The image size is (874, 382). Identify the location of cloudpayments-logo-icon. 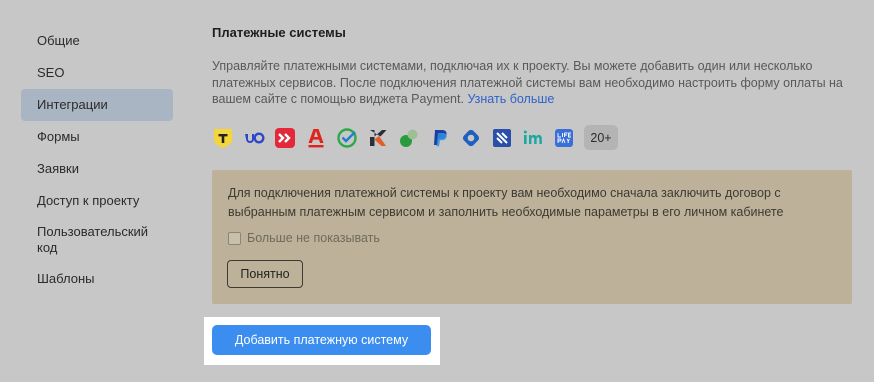
(378, 138).